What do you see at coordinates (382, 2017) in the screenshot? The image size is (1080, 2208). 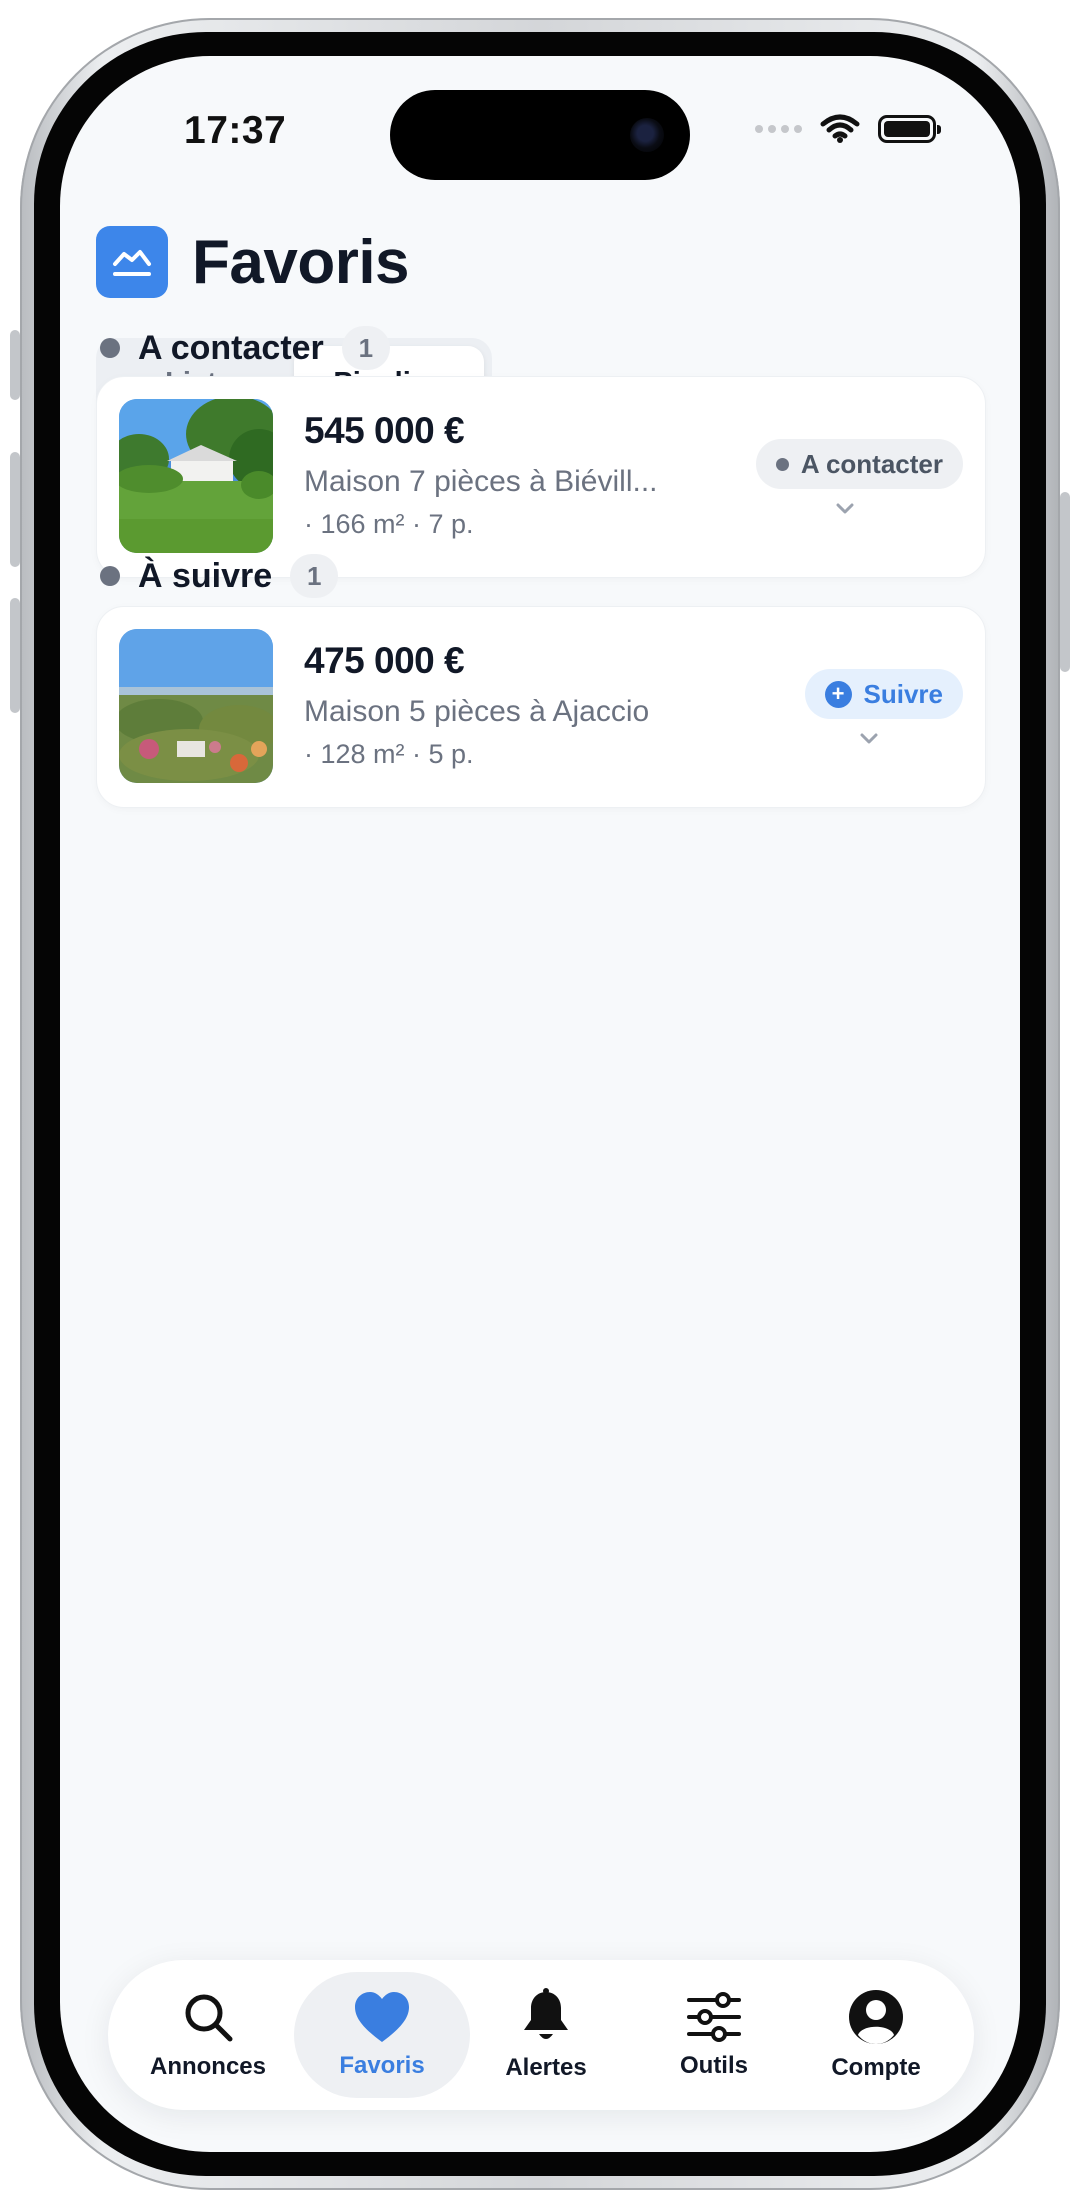 I see `heart-icon` at bounding box center [382, 2017].